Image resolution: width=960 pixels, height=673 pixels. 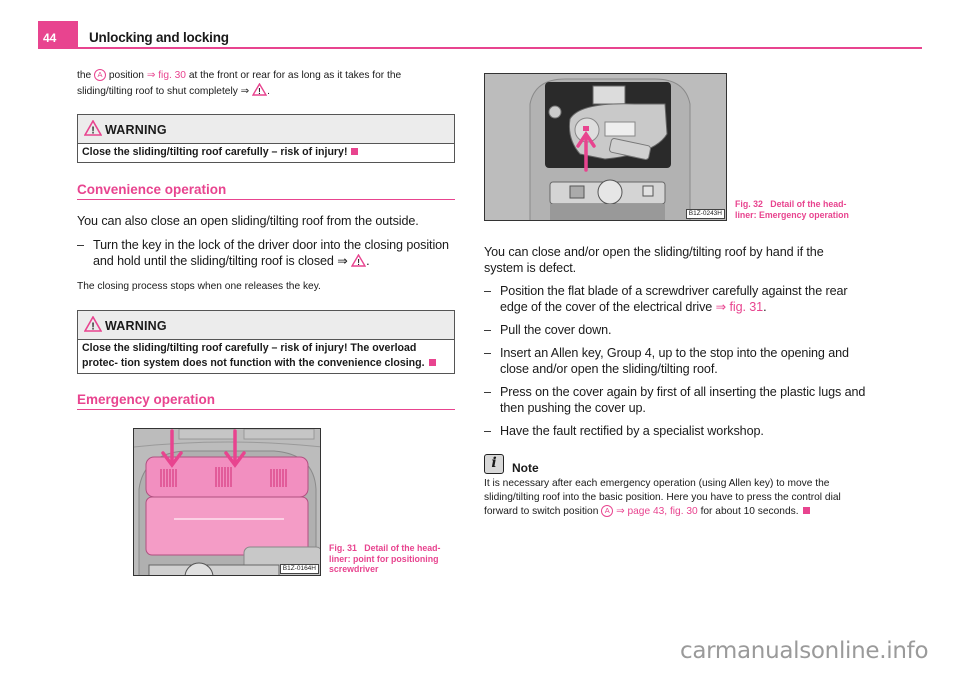 What do you see at coordinates (804, 651) in the screenshot?
I see `watermark: carmanualsonline.info` at bounding box center [804, 651].